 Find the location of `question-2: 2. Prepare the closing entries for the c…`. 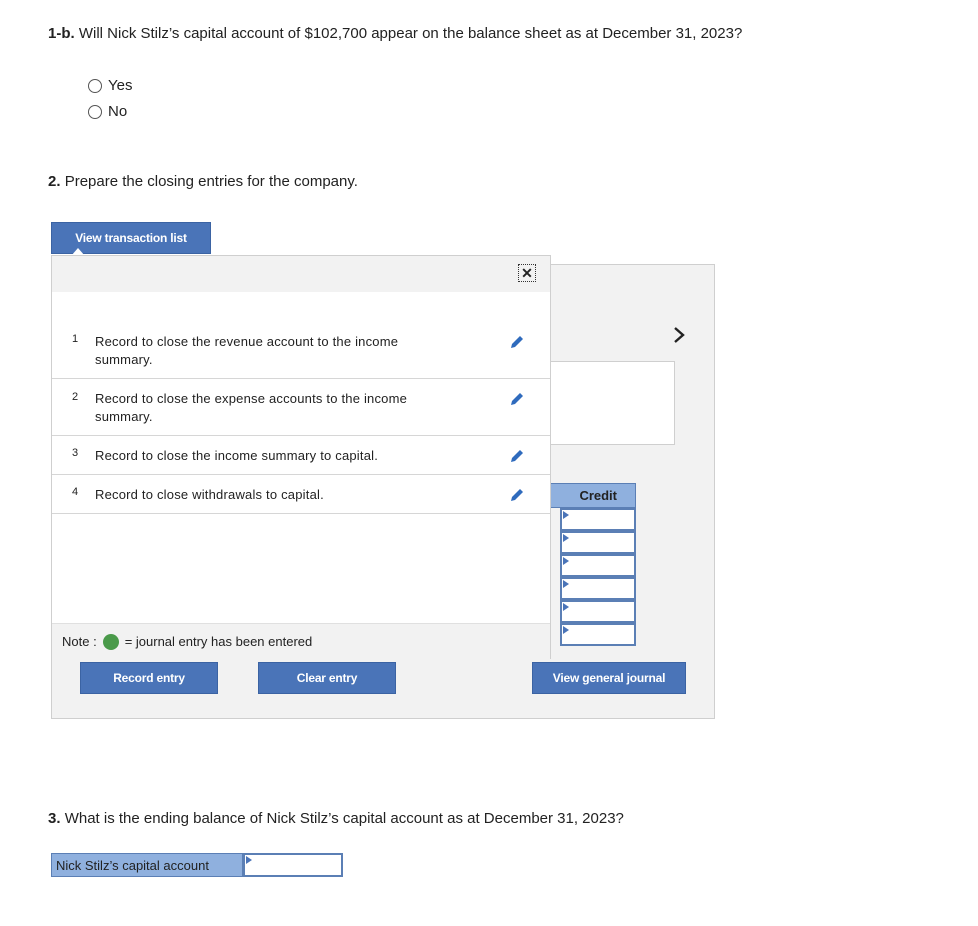

question-2: 2. Prepare the closing entries for the c… is located at coordinates (203, 181).